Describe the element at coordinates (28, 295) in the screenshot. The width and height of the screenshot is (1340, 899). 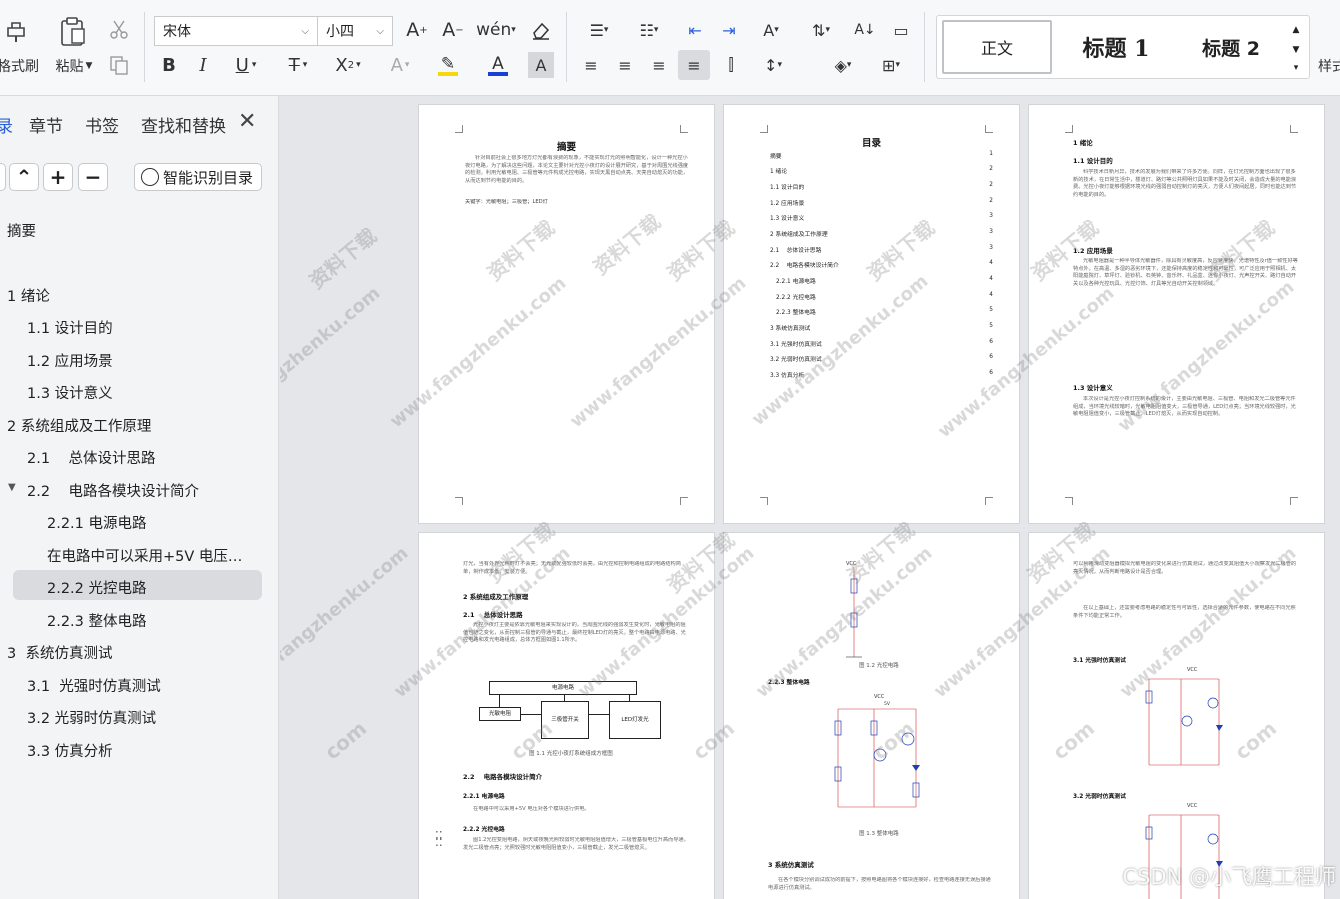
I see `toc-item-1: 1 绪论` at that location.